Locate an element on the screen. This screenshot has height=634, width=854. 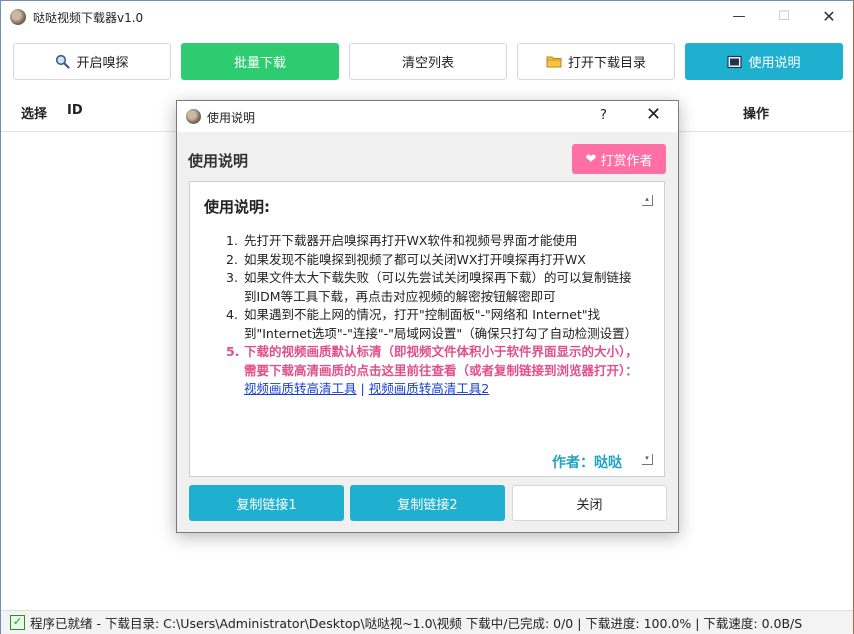
hd-tool-link-2: 视频画质转高清工具2 is located at coordinates (429, 388).